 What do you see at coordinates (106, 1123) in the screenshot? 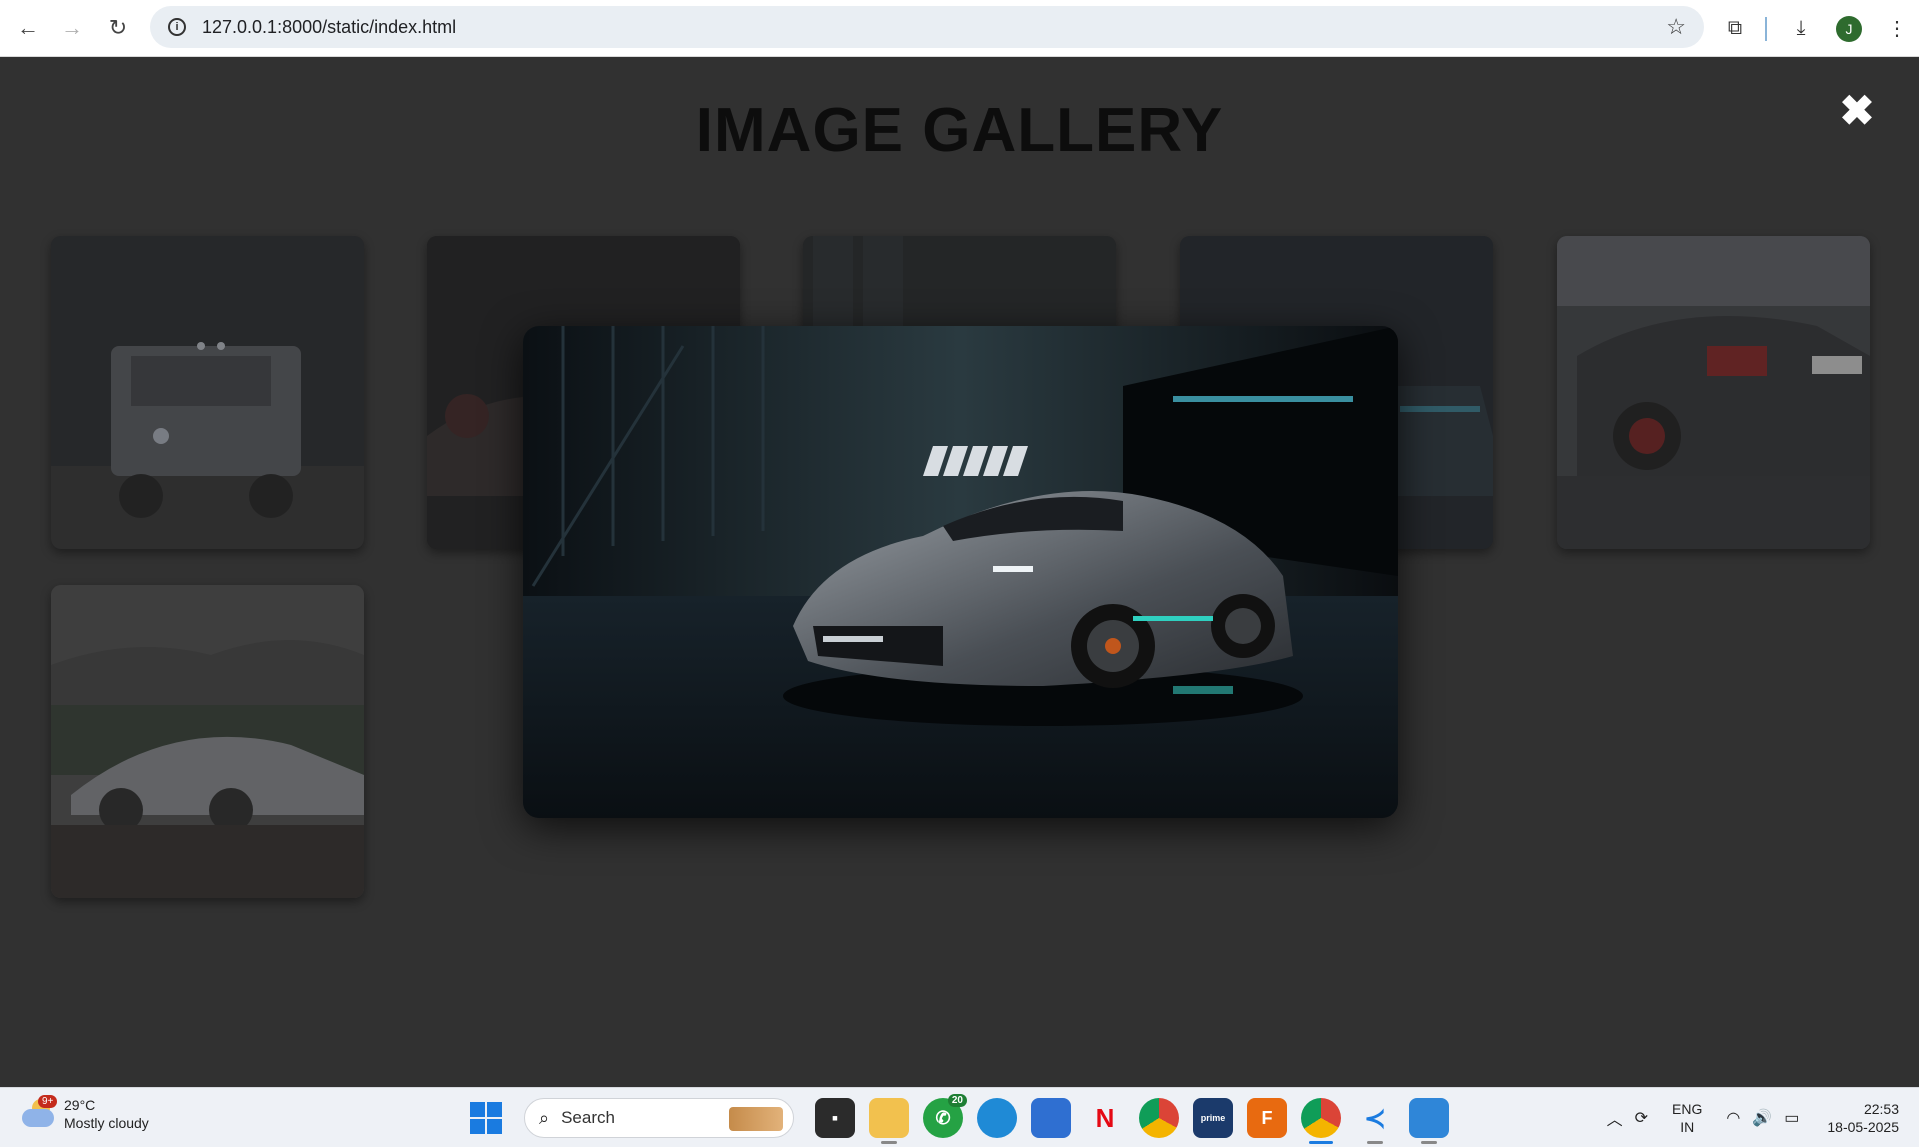
I see `weather-desc: Mostly cloudy` at bounding box center [106, 1123].